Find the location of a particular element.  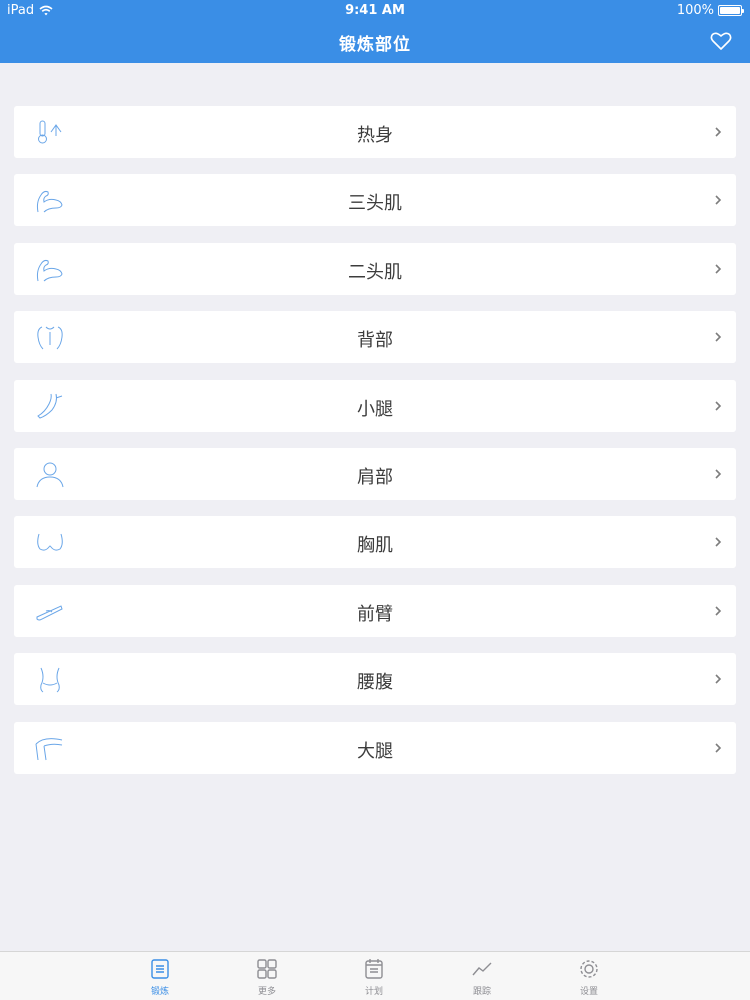

list-item: 小腿 is located at coordinates (375, 405).